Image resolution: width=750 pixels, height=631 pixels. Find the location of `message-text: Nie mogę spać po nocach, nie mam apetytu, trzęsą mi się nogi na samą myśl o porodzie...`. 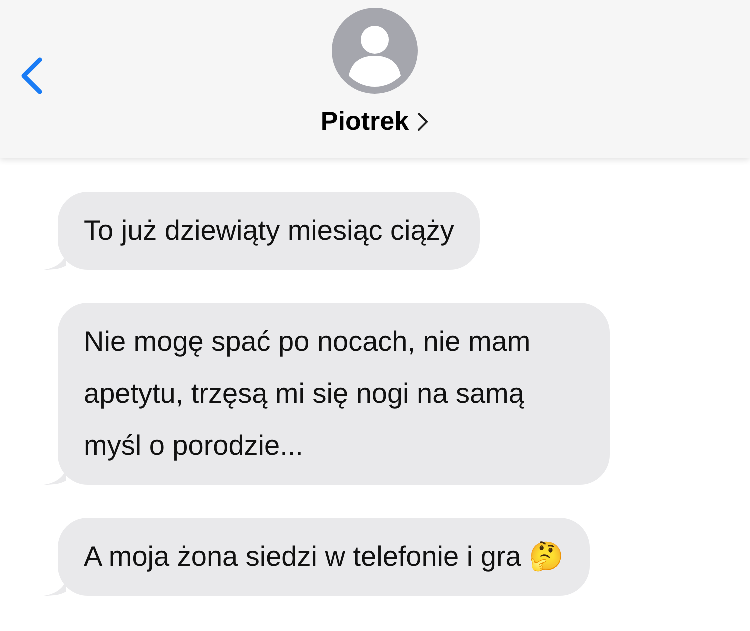

message-text: Nie mogę spać po nocach, nie mam apetytu, trzęsą mi się nogi na samą myśl o porodzie... is located at coordinates (307, 393).